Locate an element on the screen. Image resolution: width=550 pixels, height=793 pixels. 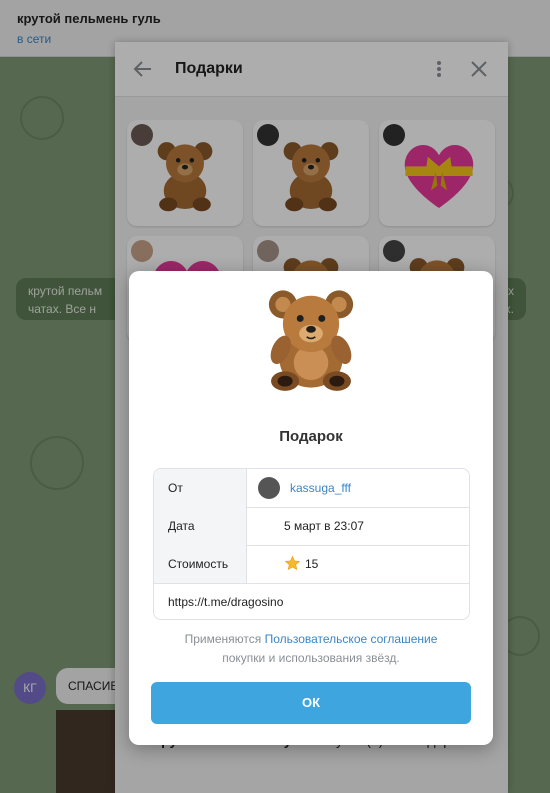
modal-title: Подарок is located at coordinates (311, 436).